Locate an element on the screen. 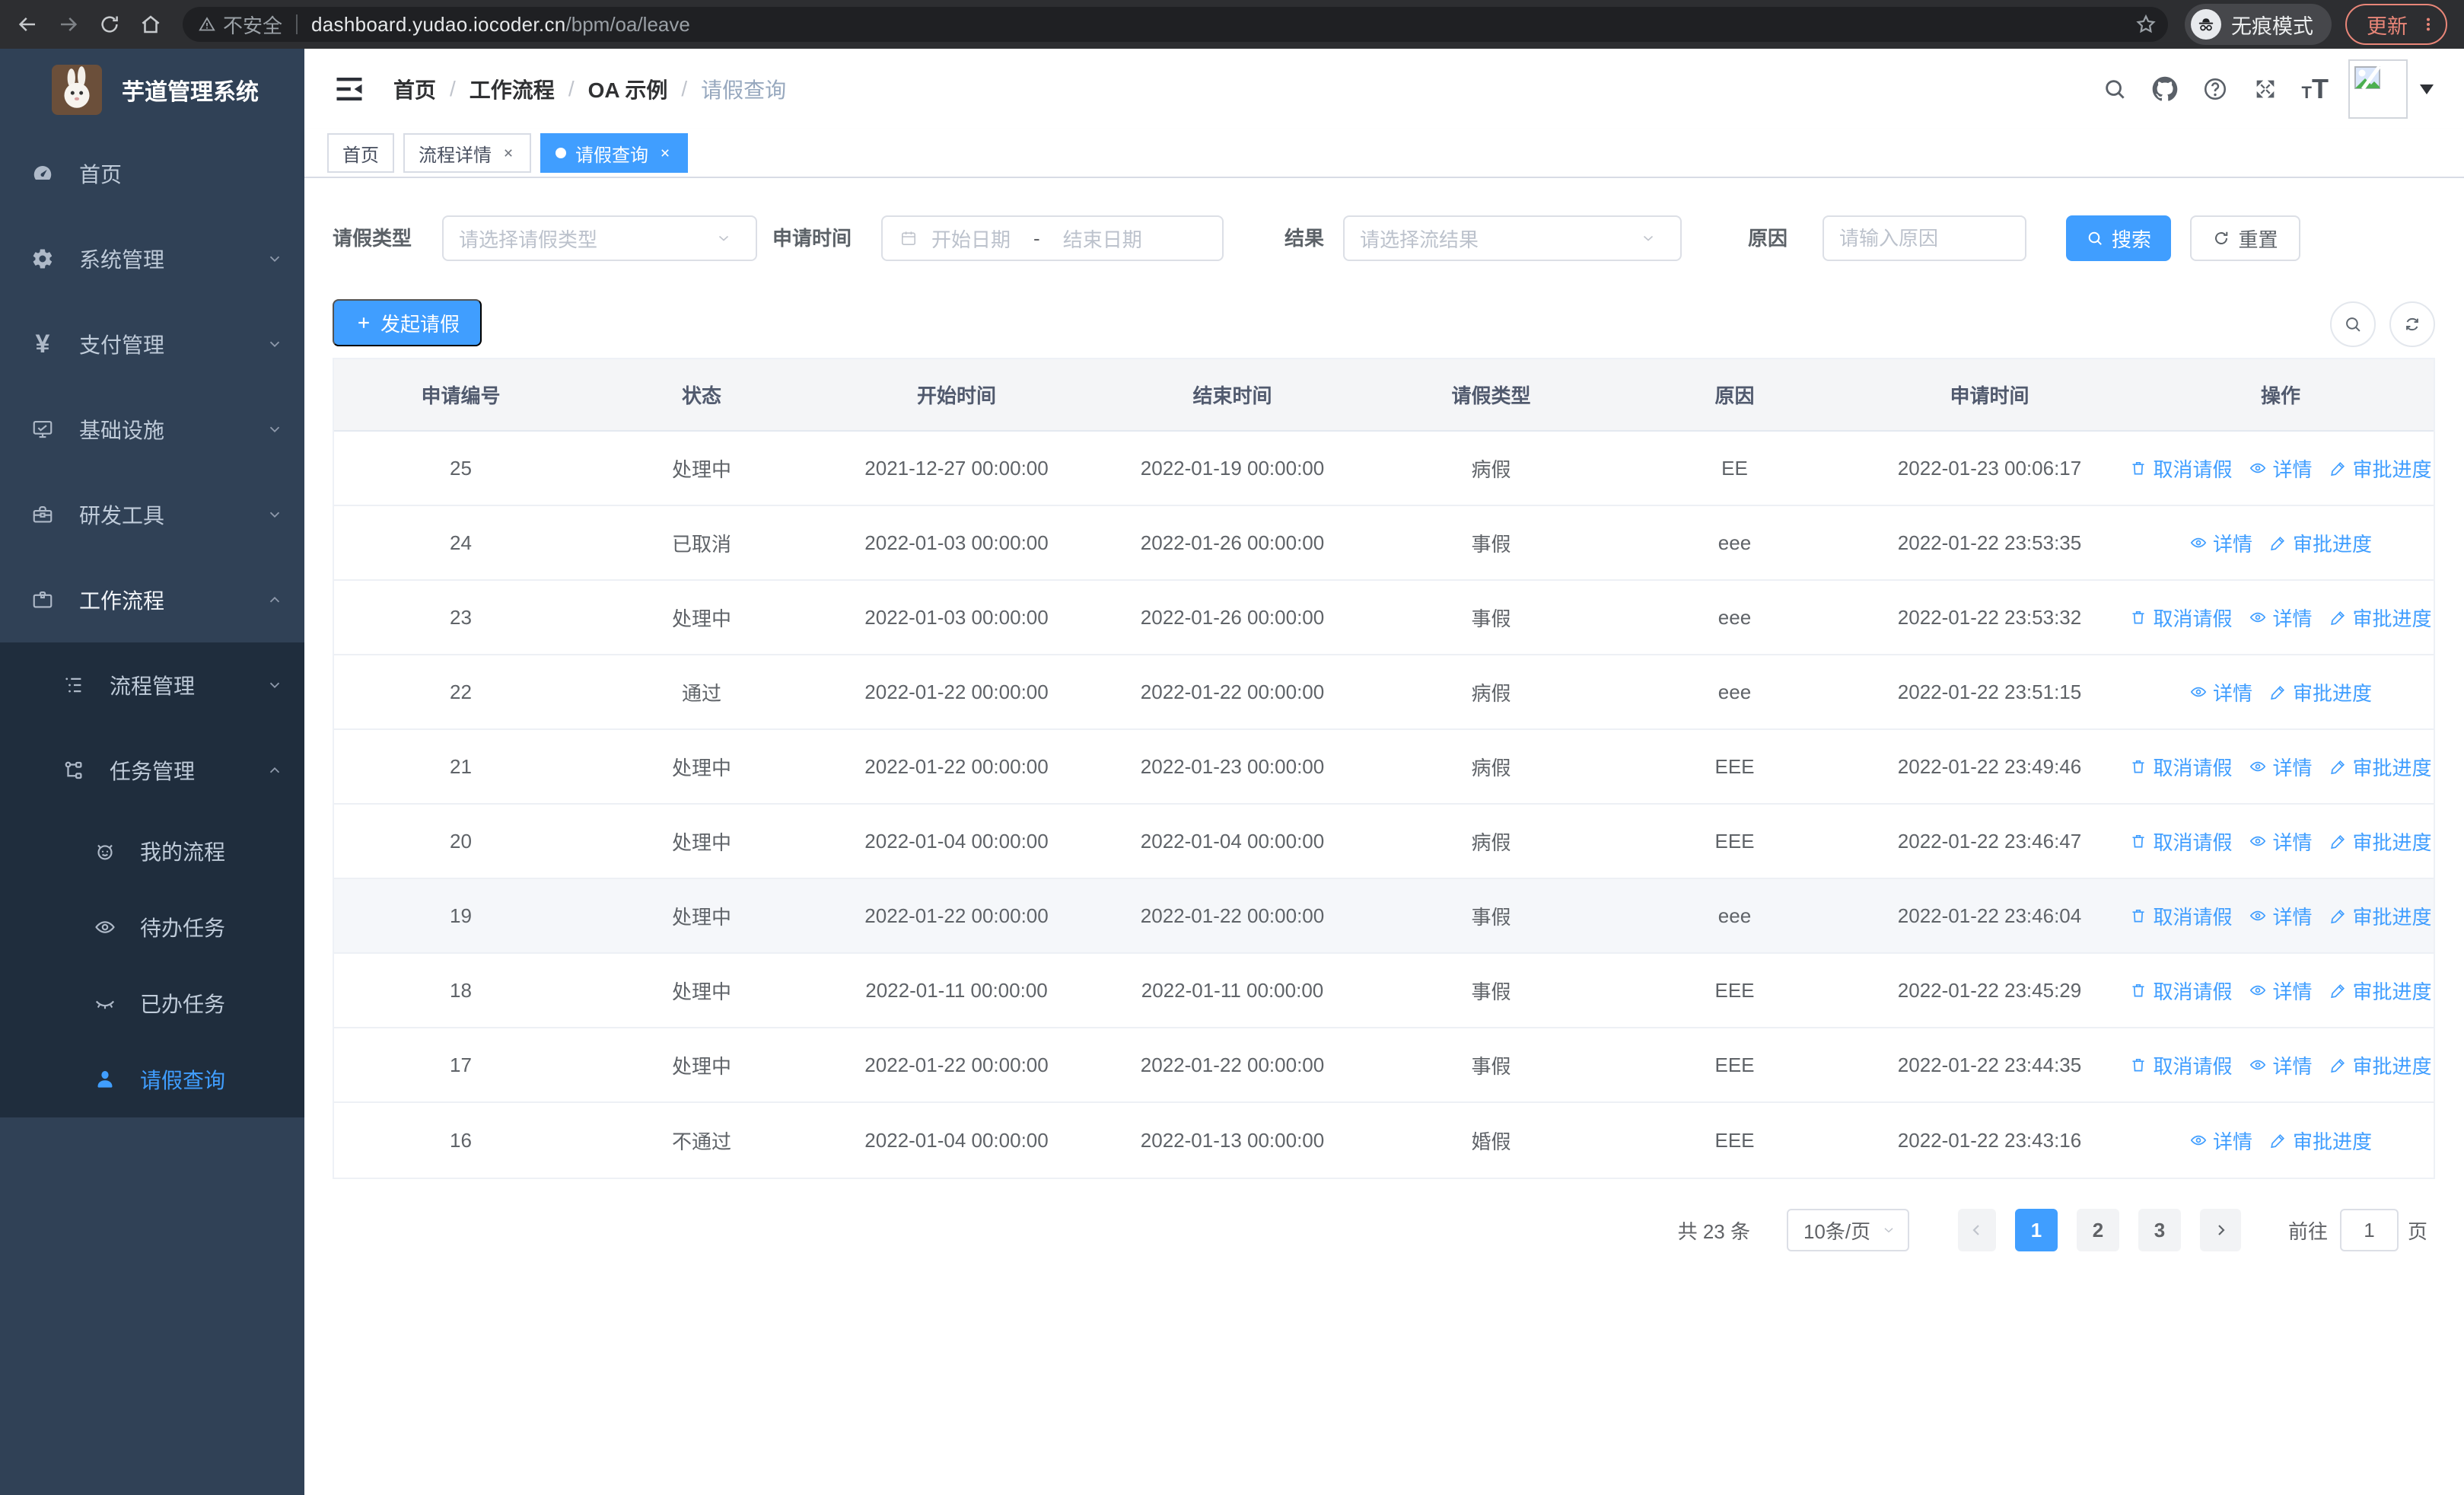 The image size is (2464, 1495). refresh-icon is located at coordinates (2221, 237).